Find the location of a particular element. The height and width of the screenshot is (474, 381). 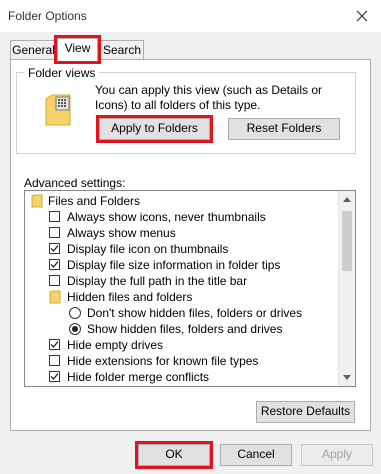

scroll-down-button is located at coordinates (347, 377).